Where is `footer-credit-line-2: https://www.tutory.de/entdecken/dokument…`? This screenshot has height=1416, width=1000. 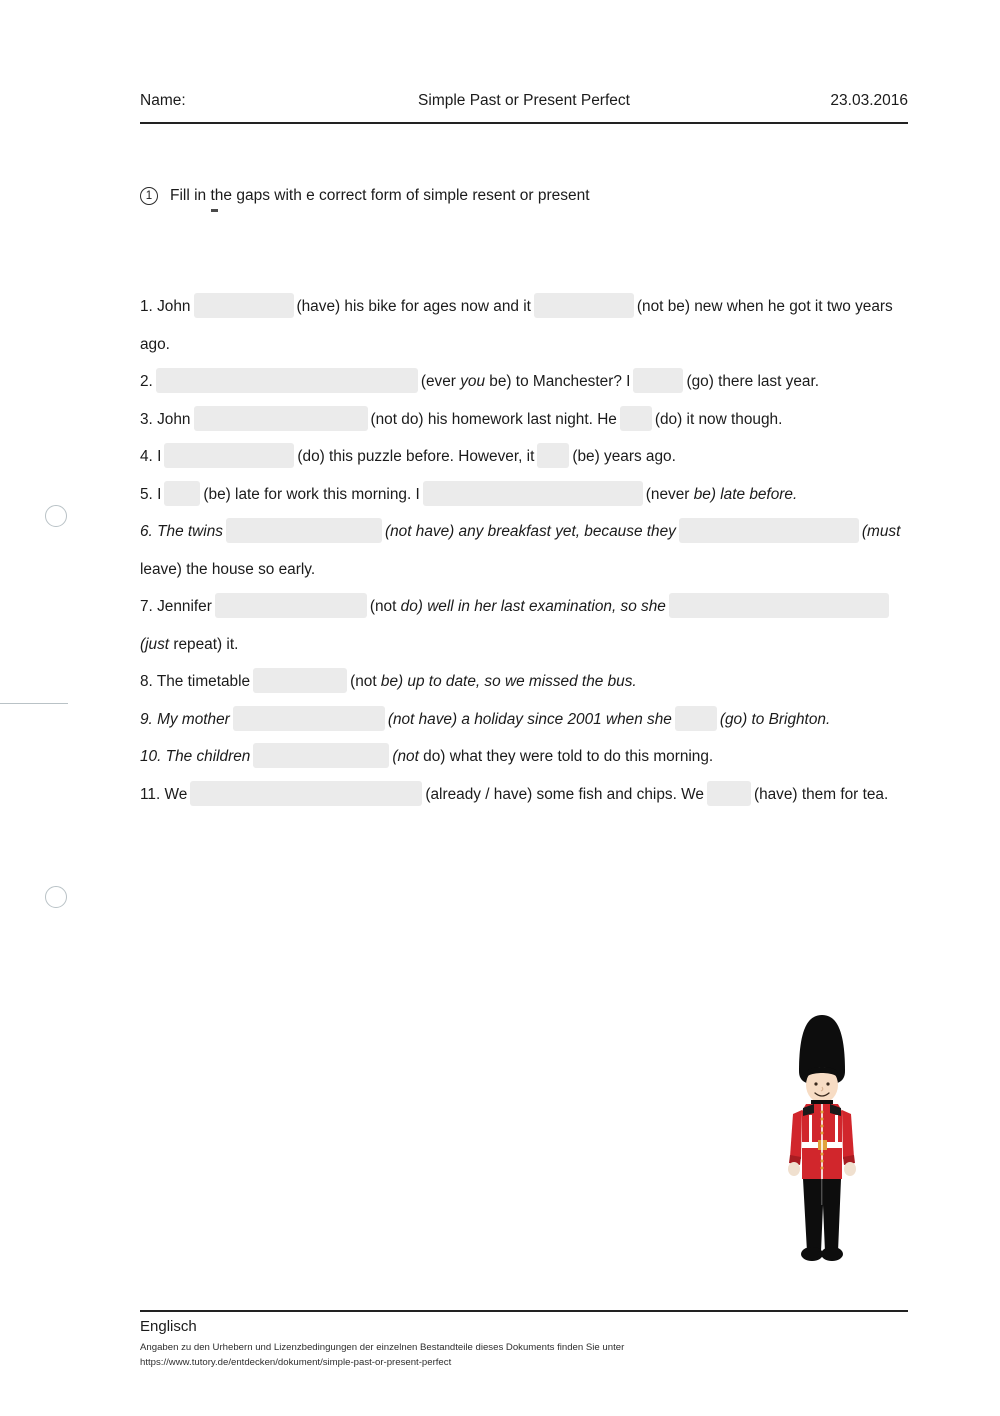 footer-credit-line-2: https://www.tutory.de/entdecken/dokument… is located at coordinates (382, 1363).